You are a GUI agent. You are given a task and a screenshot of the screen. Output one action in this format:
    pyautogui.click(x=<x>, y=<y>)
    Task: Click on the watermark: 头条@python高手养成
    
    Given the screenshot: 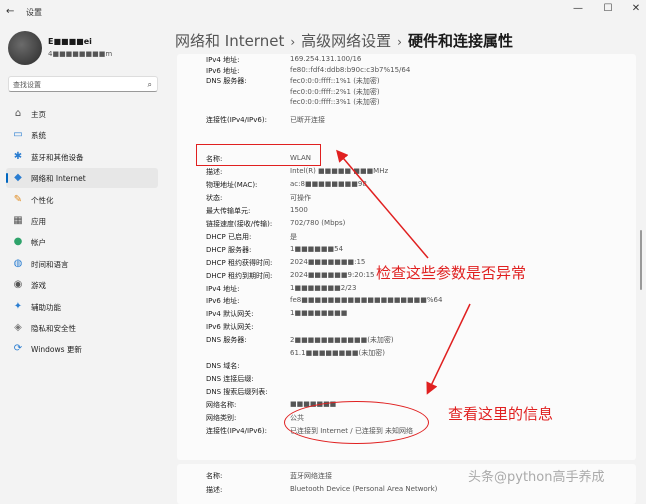 What is the action you would take?
    pyautogui.click(x=536, y=477)
    